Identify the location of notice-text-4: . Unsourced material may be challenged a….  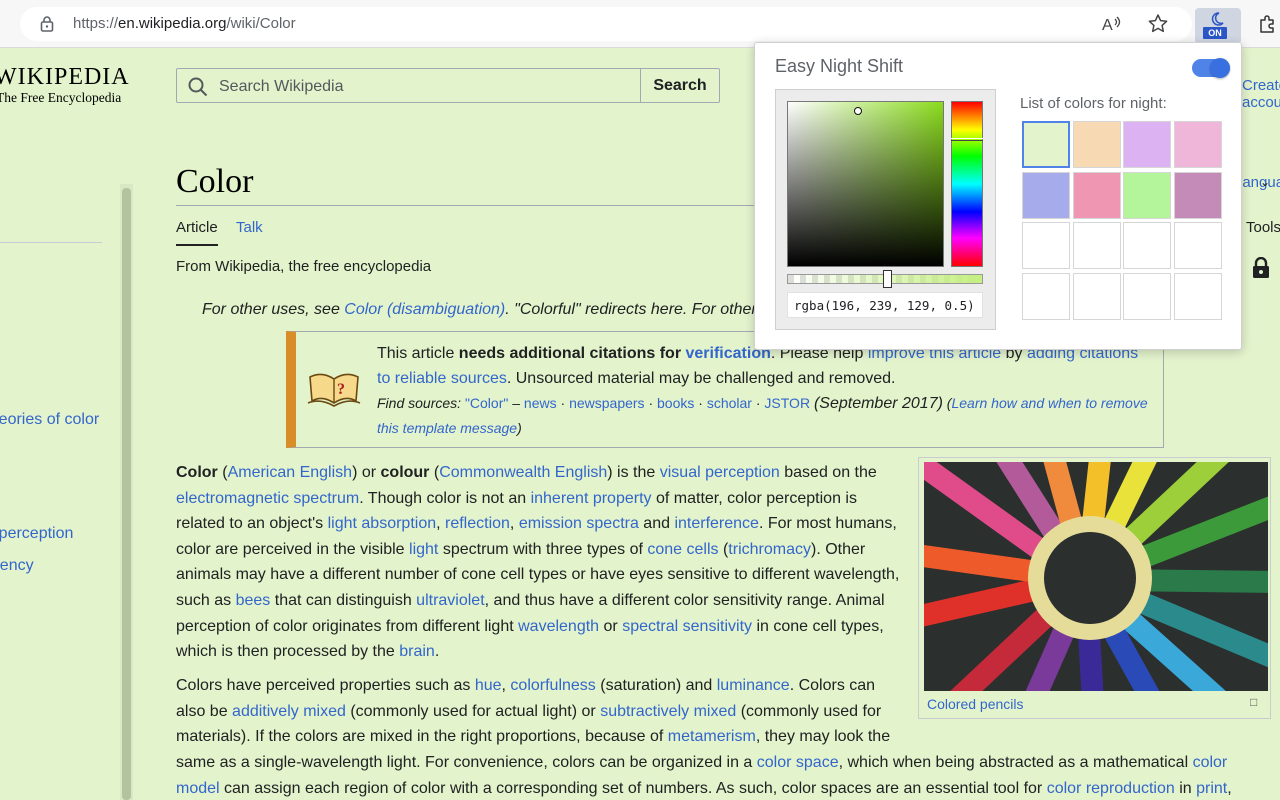
(701, 378).